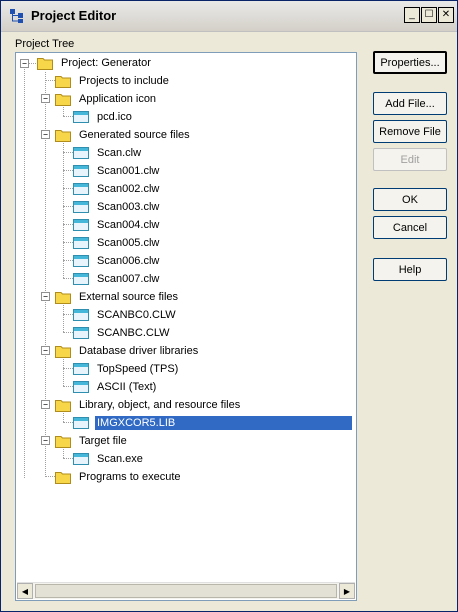 The width and height of the screenshot is (458, 612). I want to click on tree-item-application-icon: Application icon, so click(106, 99).